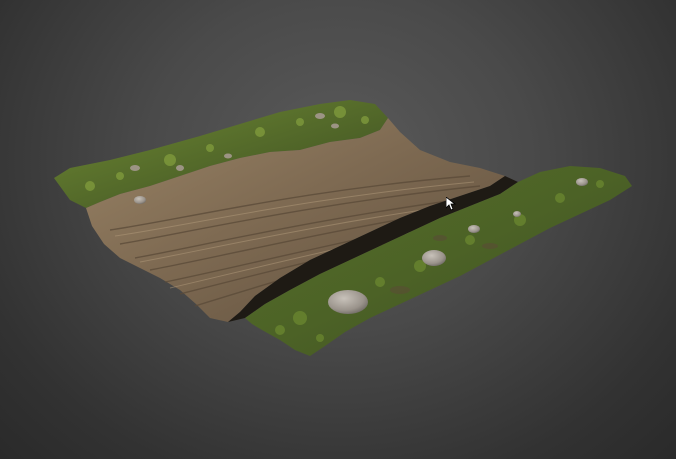 This screenshot has width=676, height=459. What do you see at coordinates (348, 302) in the screenshot?
I see `large-rock` at bounding box center [348, 302].